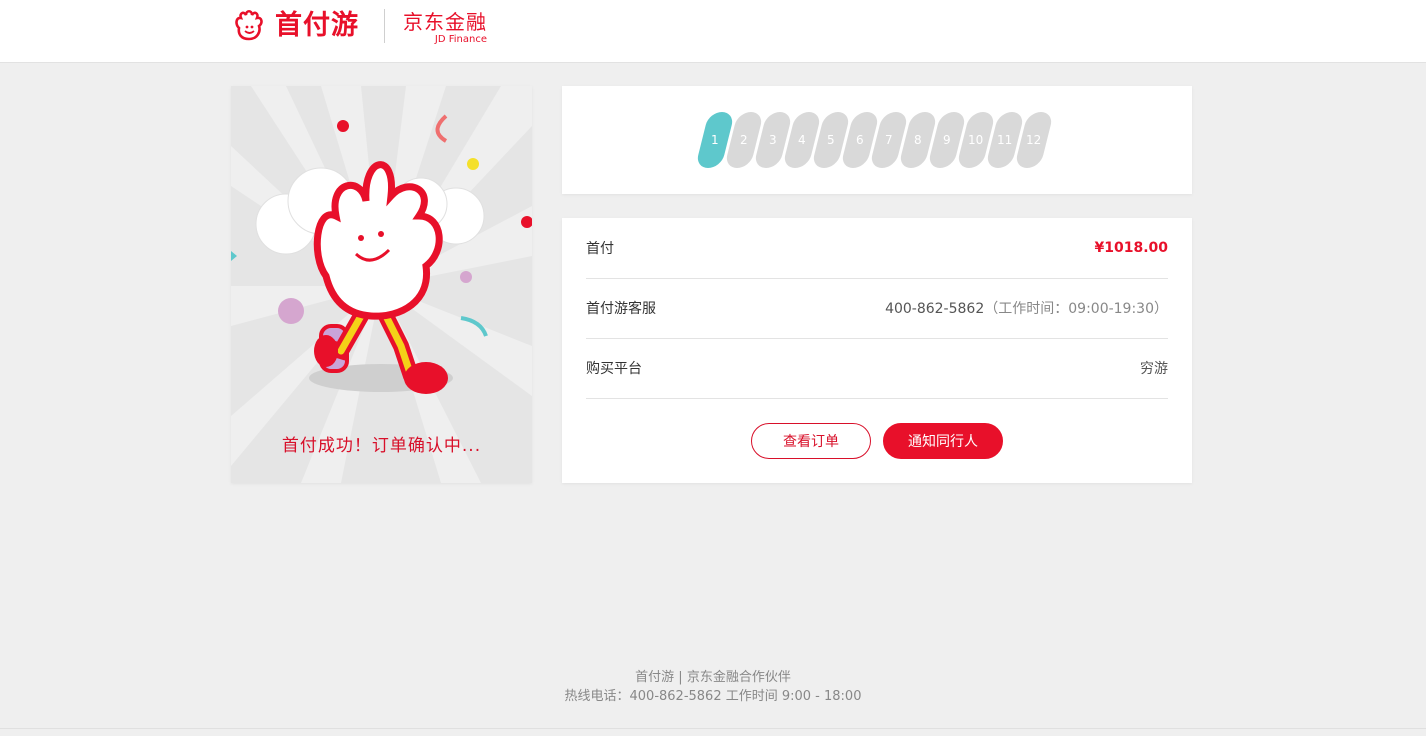 This screenshot has height=736, width=1426. Describe the element at coordinates (947, 140) in the screenshot. I see `installment-step-label: 9` at that location.